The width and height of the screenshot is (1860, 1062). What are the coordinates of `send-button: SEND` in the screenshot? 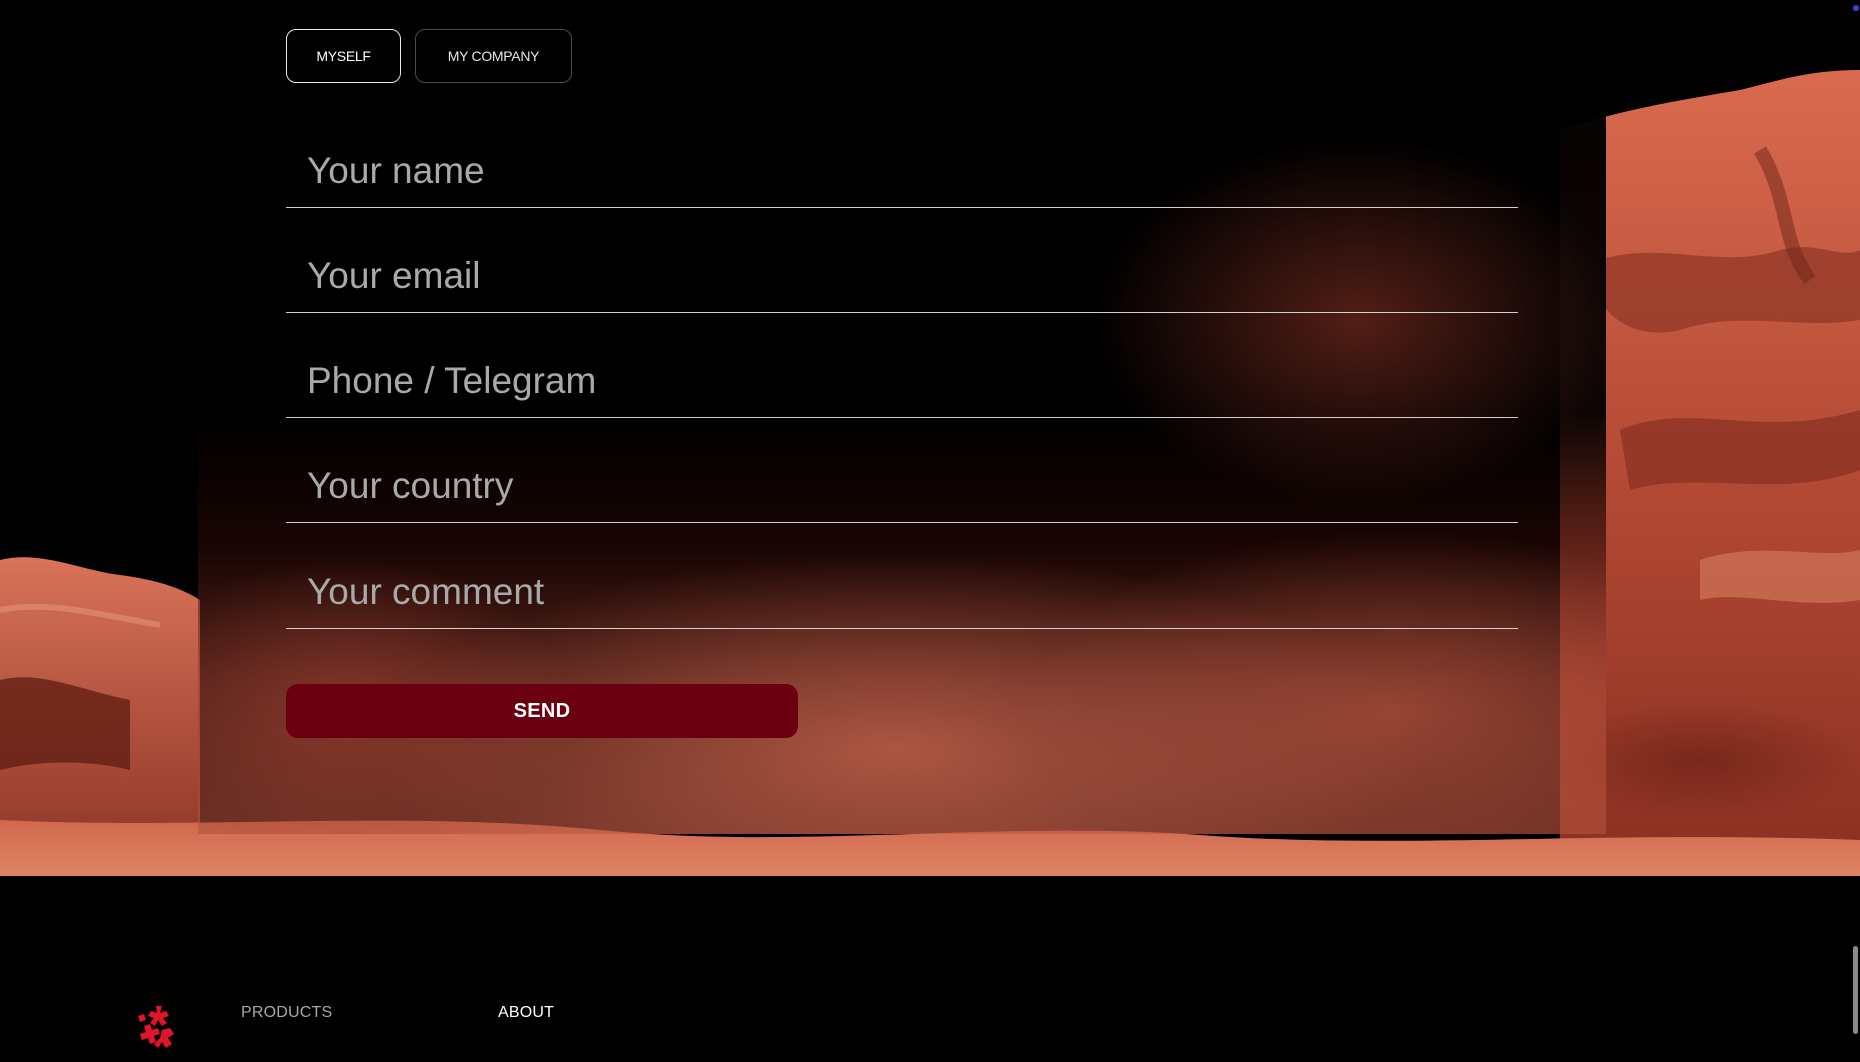 It's located at (542, 711).